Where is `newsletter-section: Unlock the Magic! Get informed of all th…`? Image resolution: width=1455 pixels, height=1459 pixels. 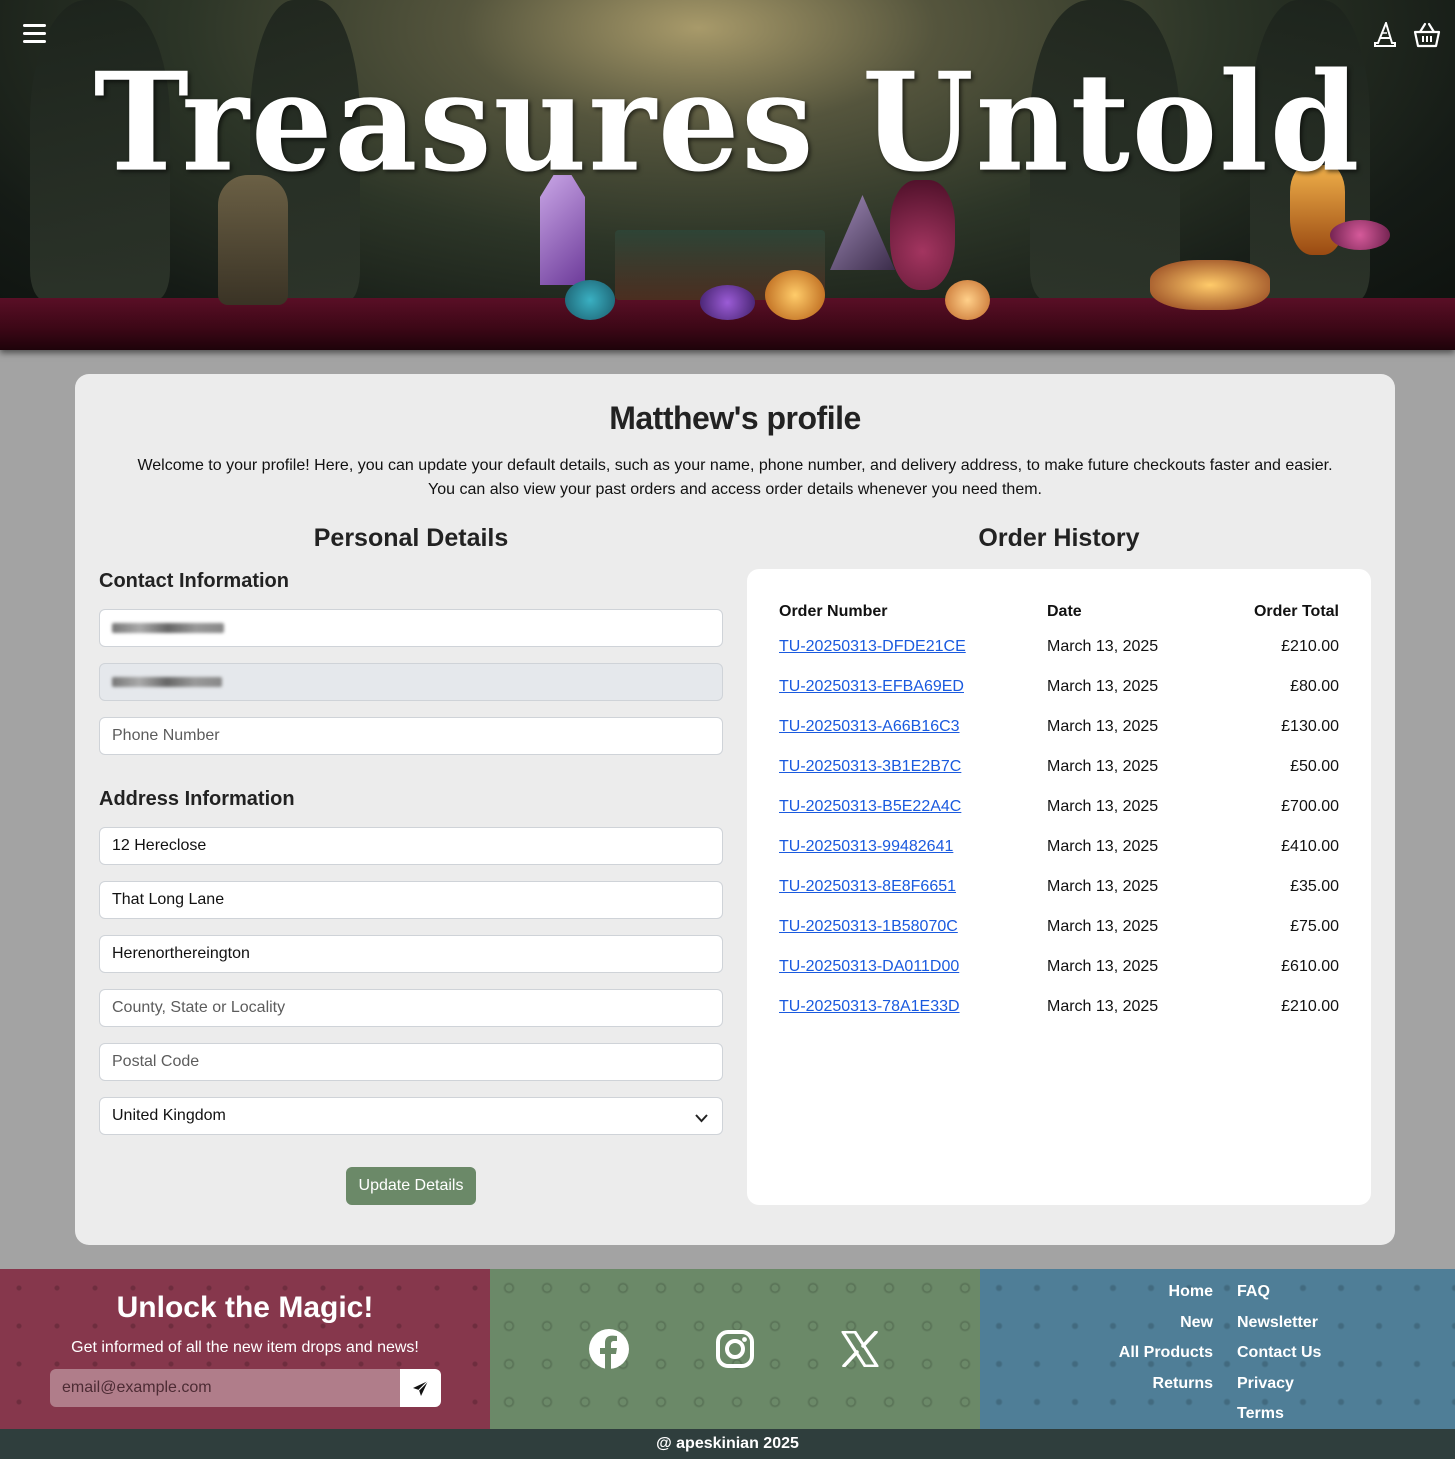 newsletter-section: Unlock the Magic! Get informed of all th… is located at coordinates (245, 1349).